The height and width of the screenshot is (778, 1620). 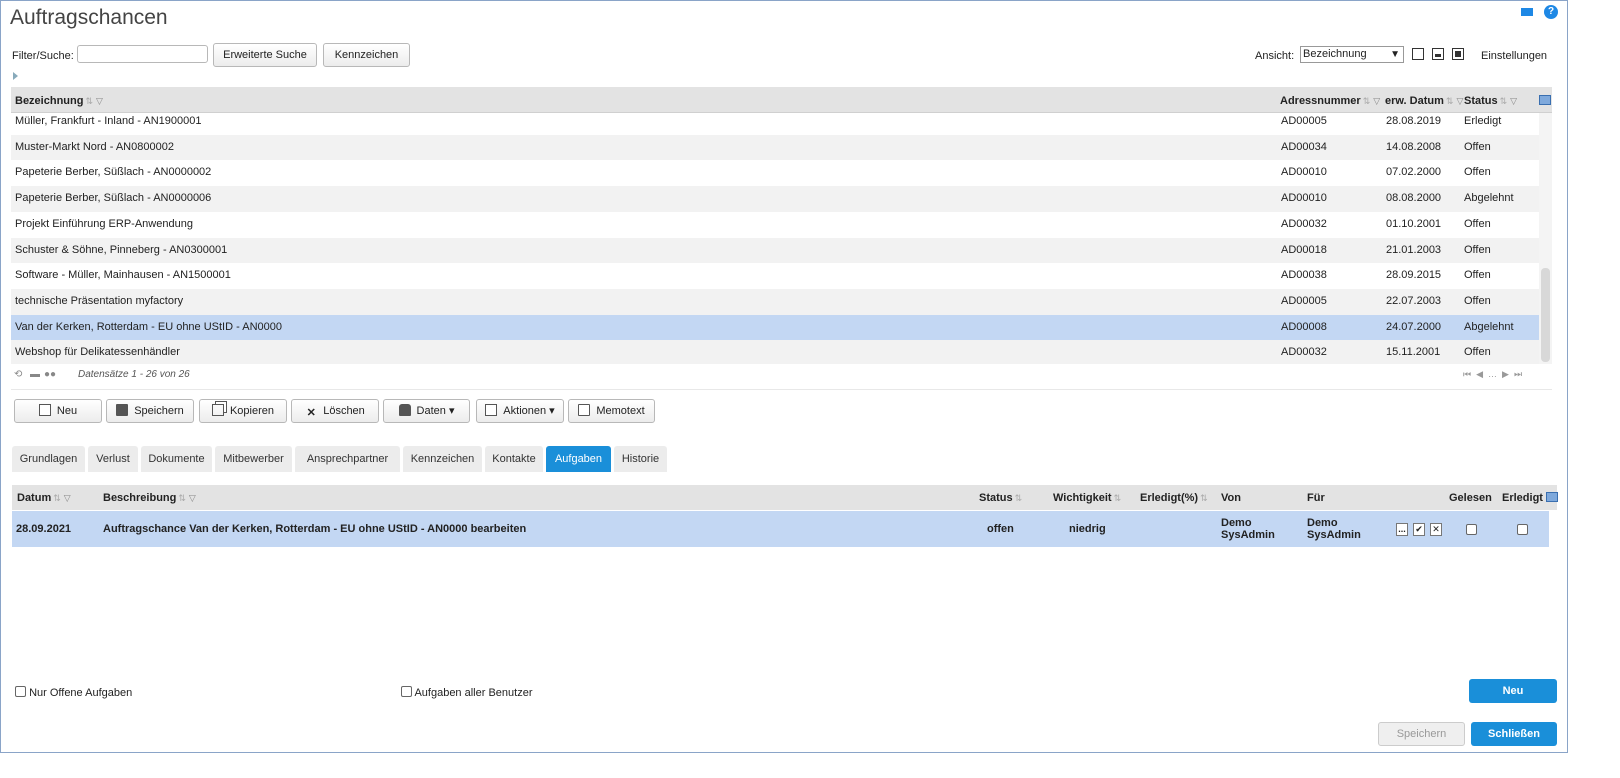 What do you see at coordinates (20, 691) in the screenshot?
I see `only-open-tasks-checkbox` at bounding box center [20, 691].